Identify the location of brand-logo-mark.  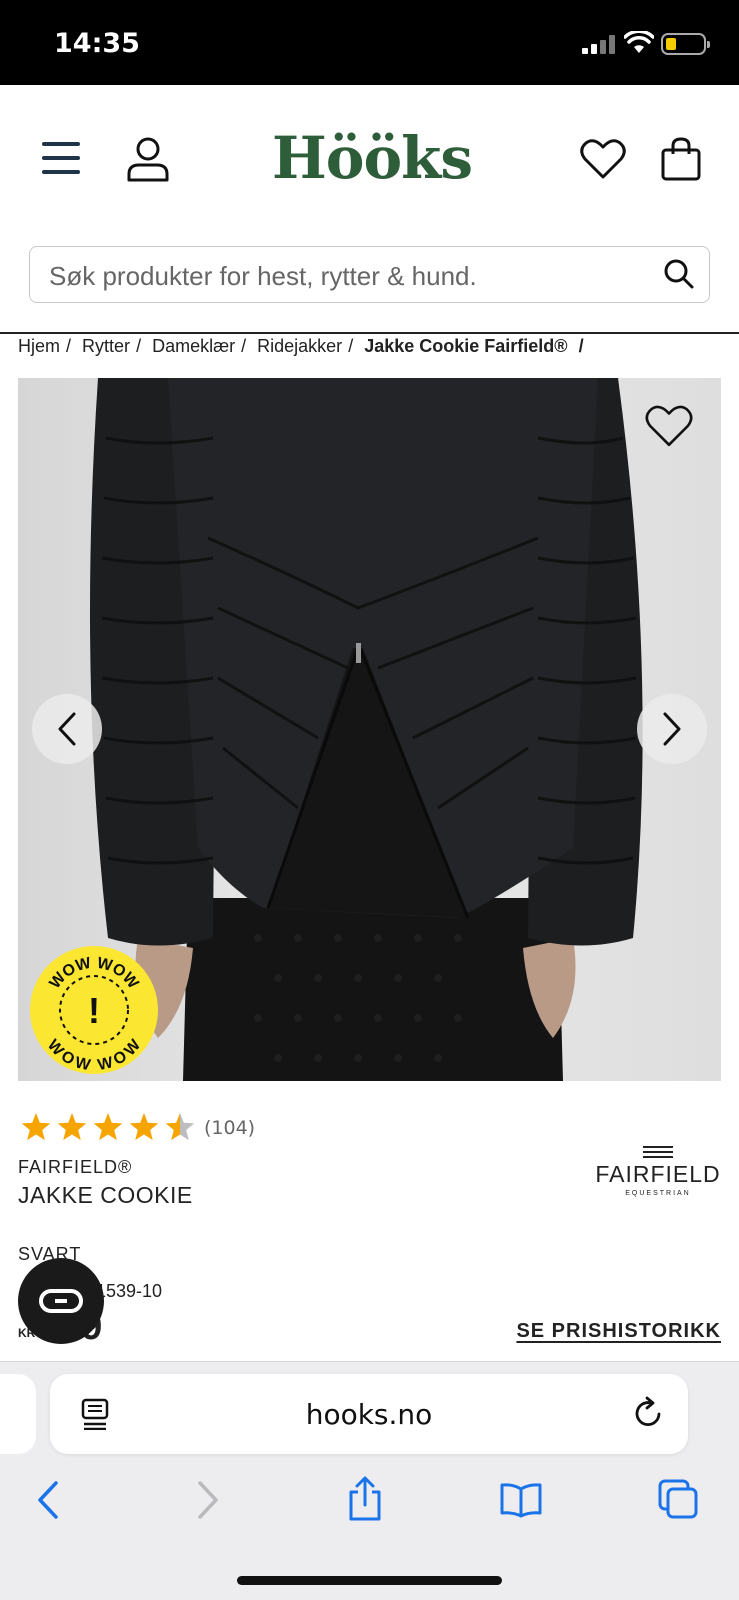
(658, 1152).